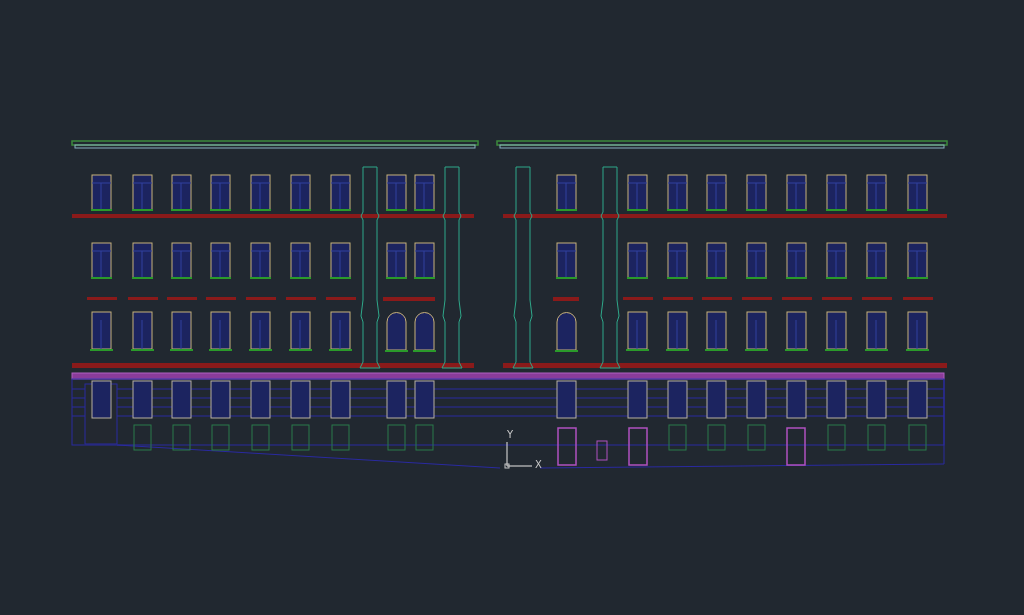  Describe the element at coordinates (510, 434) in the screenshot. I see `y-axis-label: Y` at that location.